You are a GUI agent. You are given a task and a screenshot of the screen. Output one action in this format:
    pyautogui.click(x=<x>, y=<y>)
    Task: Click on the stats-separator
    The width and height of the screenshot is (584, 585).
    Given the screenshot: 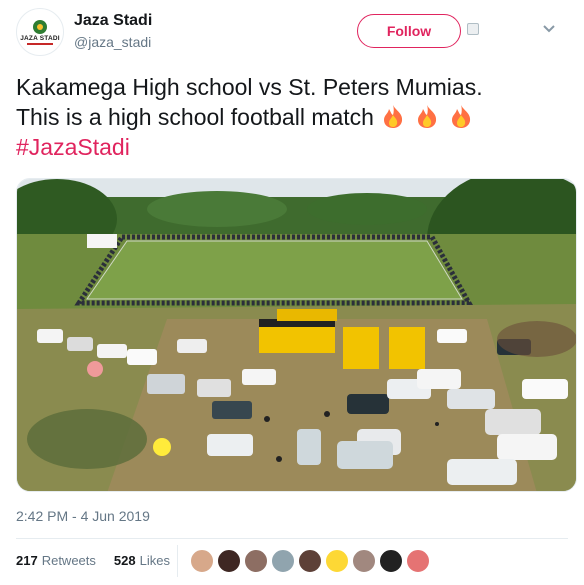 What is the action you would take?
    pyautogui.click(x=177, y=561)
    